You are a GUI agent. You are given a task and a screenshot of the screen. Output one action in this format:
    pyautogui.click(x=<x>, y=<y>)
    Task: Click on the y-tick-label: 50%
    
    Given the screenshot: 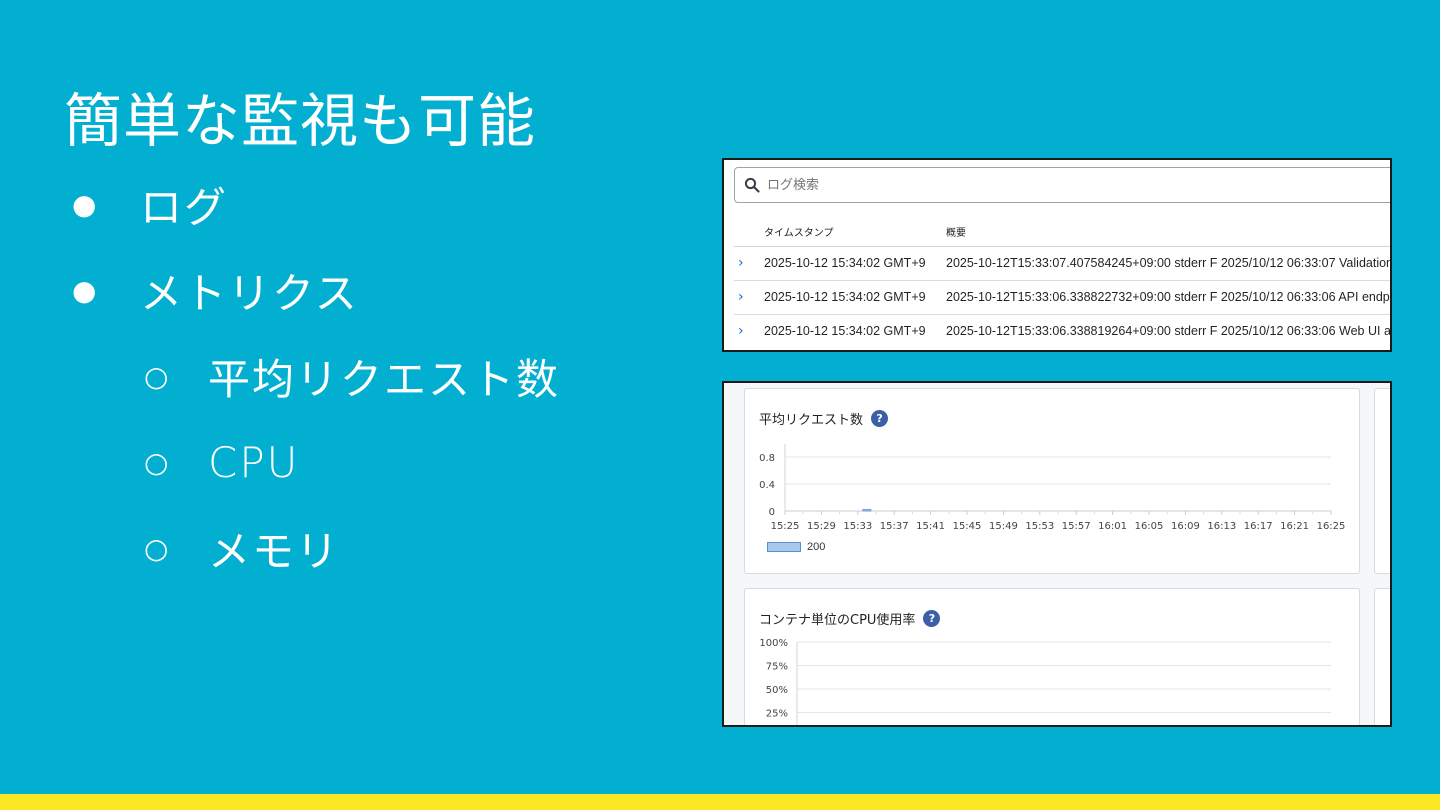 What is the action you would take?
    pyautogui.click(x=777, y=690)
    